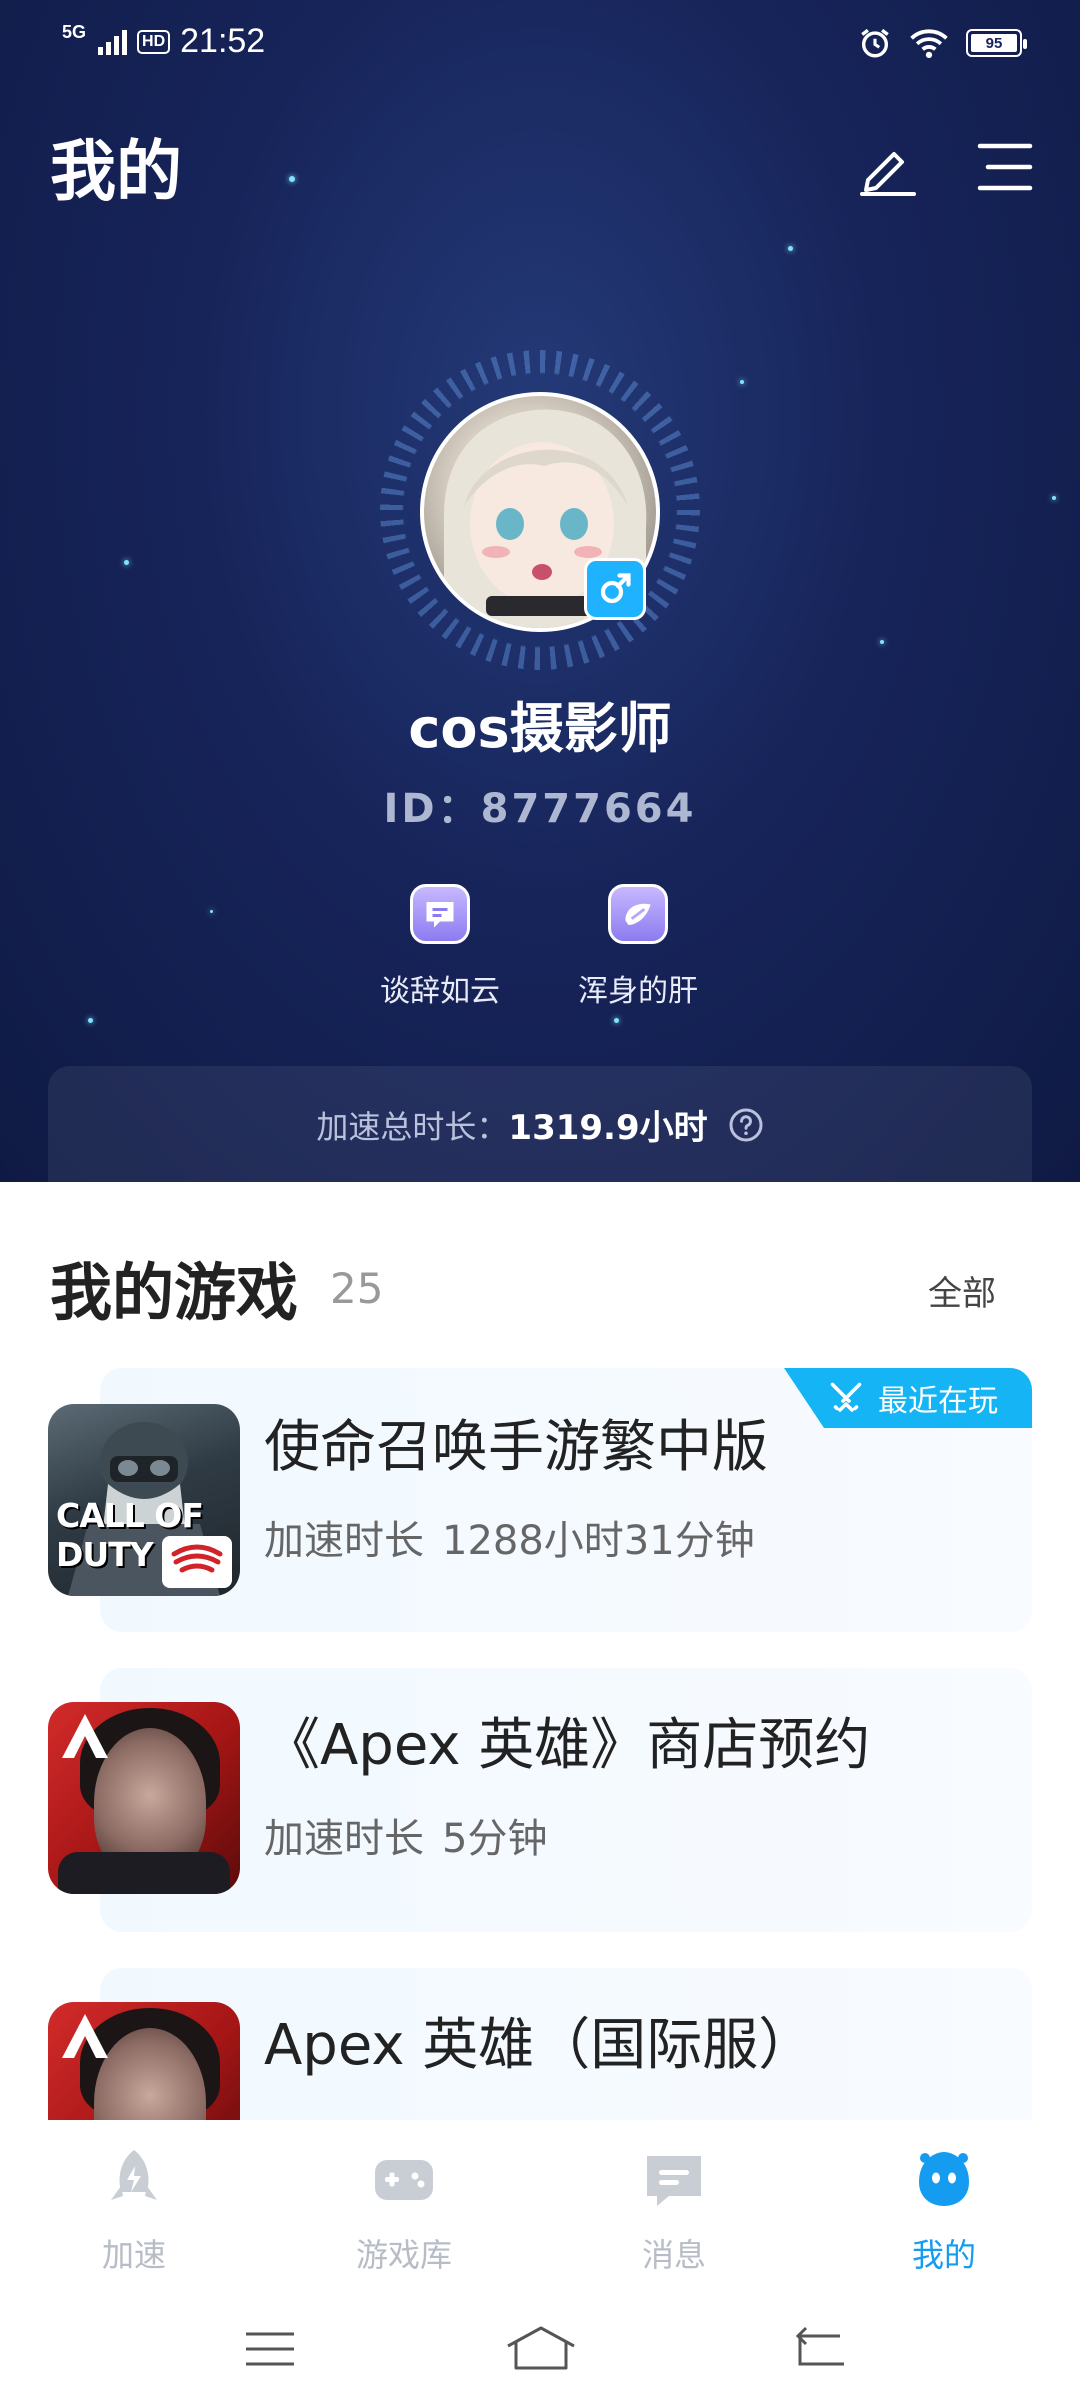 The height and width of the screenshot is (2408, 1080). What do you see at coordinates (567, 1745) in the screenshot?
I see `game-name: 《Apex 英雄》商店预约` at bounding box center [567, 1745].